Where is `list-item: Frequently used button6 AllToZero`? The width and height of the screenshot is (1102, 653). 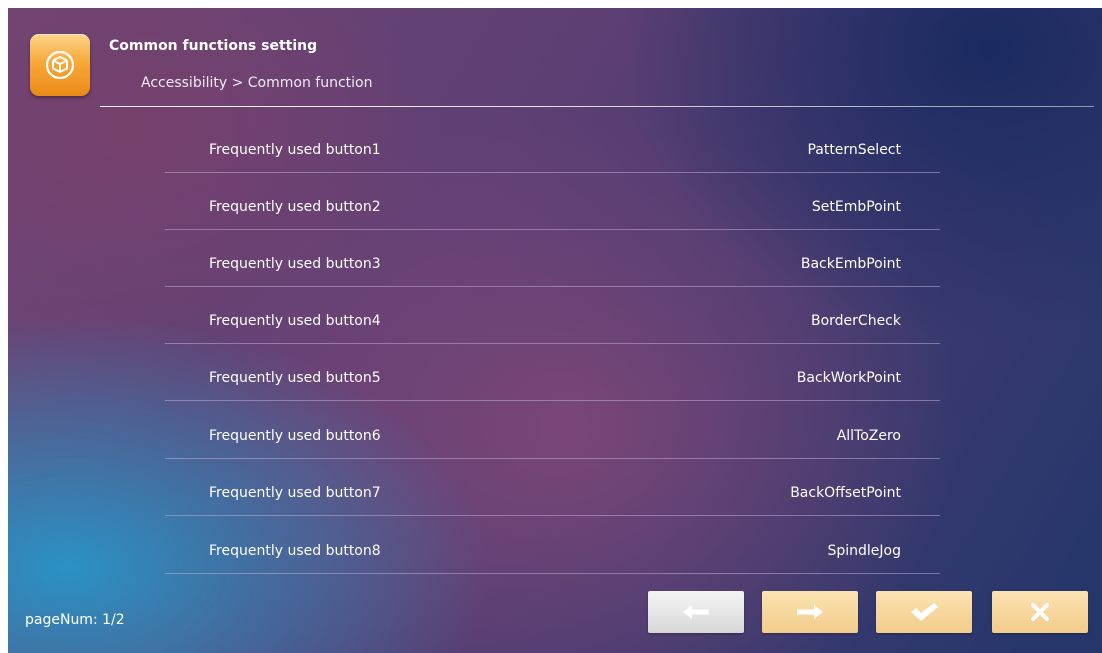 list-item: Frequently used button6 AllToZero is located at coordinates (552, 431).